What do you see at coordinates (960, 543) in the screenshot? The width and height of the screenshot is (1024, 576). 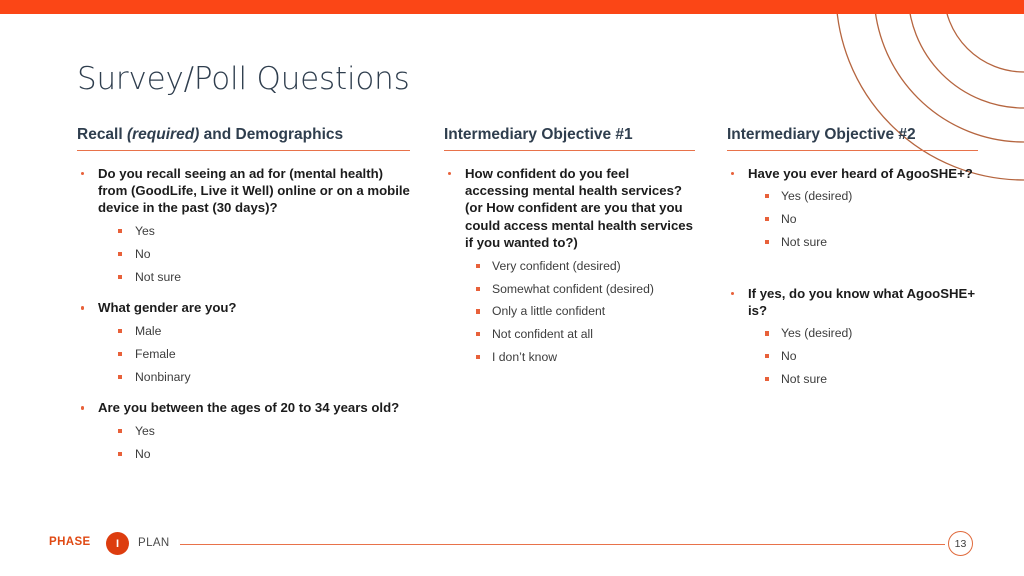 I see `page-number-badge: 13` at bounding box center [960, 543].